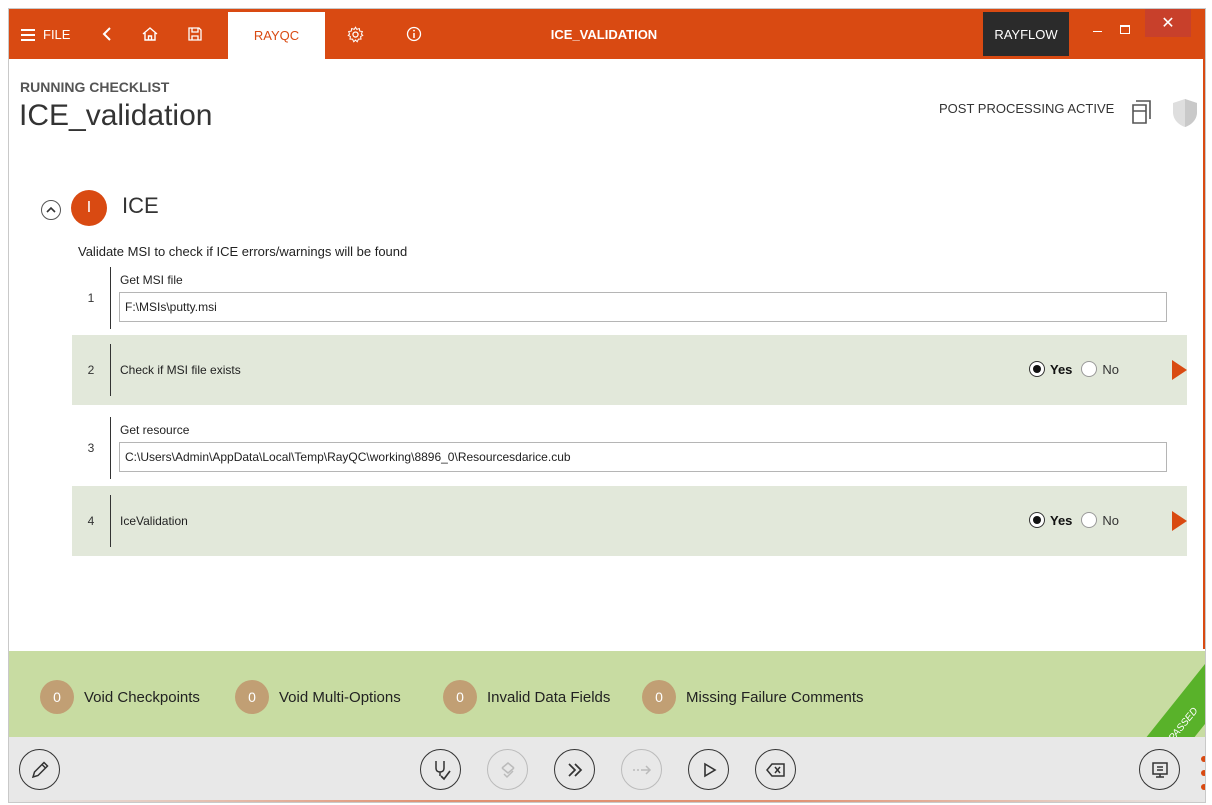 The height and width of the screenshot is (805, 1212). I want to click on close-icon: ✕, so click(1168, 23).